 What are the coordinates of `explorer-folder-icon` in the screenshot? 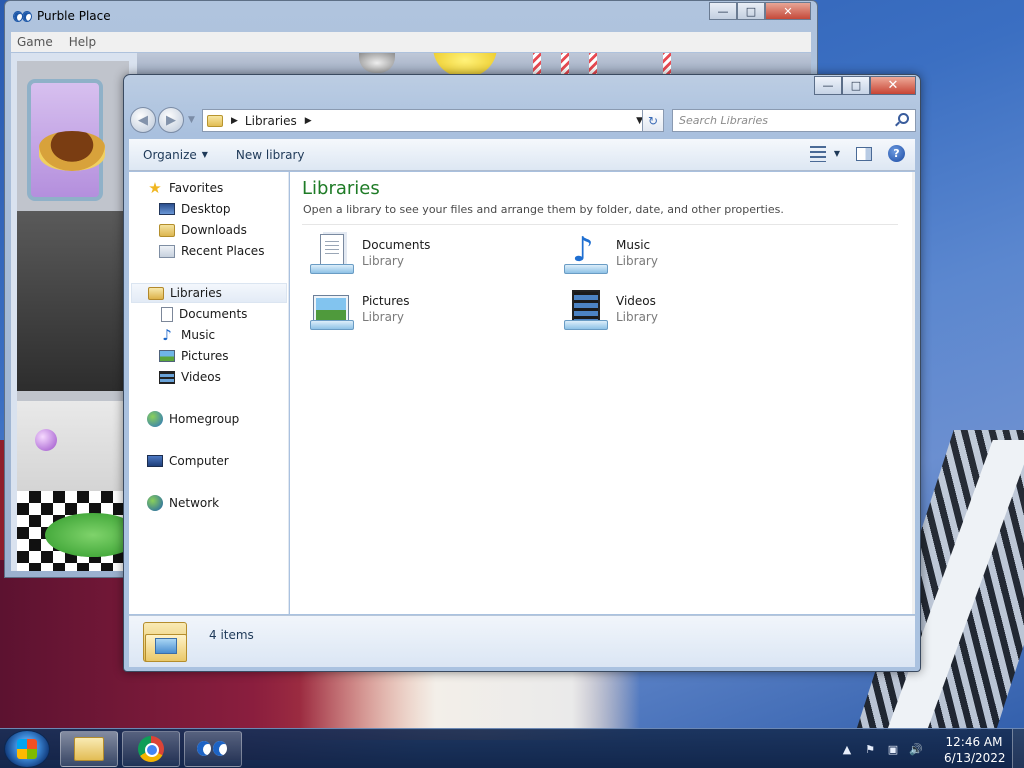 It's located at (89, 749).